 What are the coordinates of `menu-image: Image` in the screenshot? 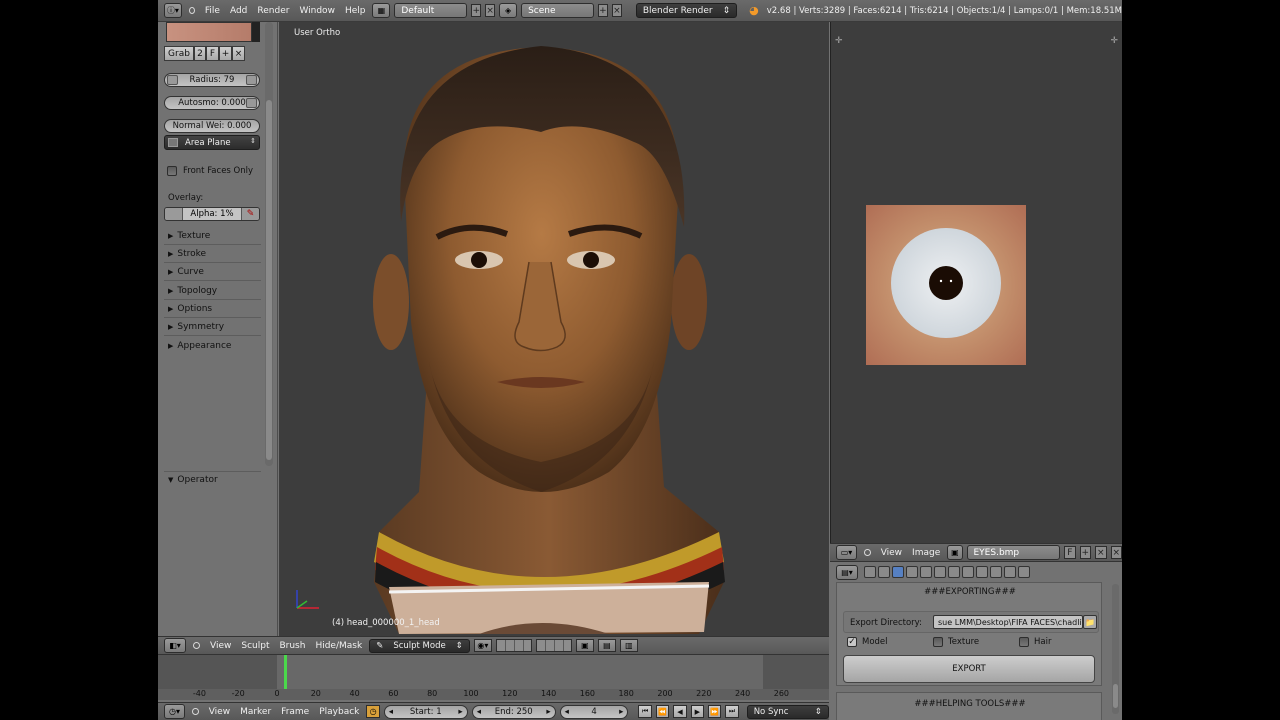 It's located at (926, 553).